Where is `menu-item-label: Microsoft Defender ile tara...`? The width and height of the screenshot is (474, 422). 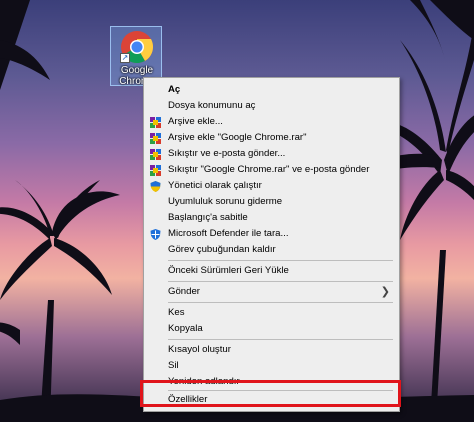 menu-item-label: Microsoft Defender ile tara... is located at coordinates (228, 233).